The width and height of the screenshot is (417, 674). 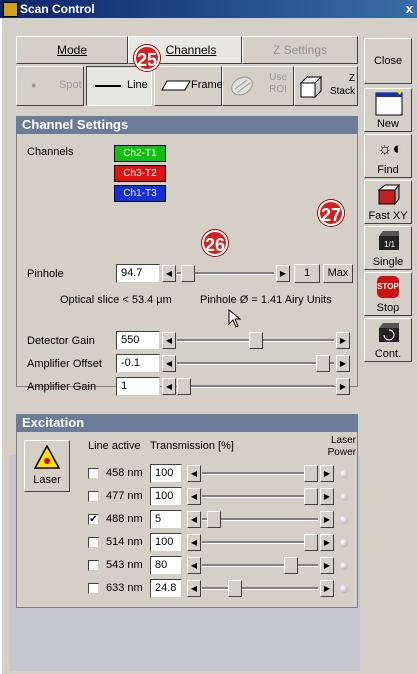 I want to click on amp-offset-slider, so click(x=255, y=363).